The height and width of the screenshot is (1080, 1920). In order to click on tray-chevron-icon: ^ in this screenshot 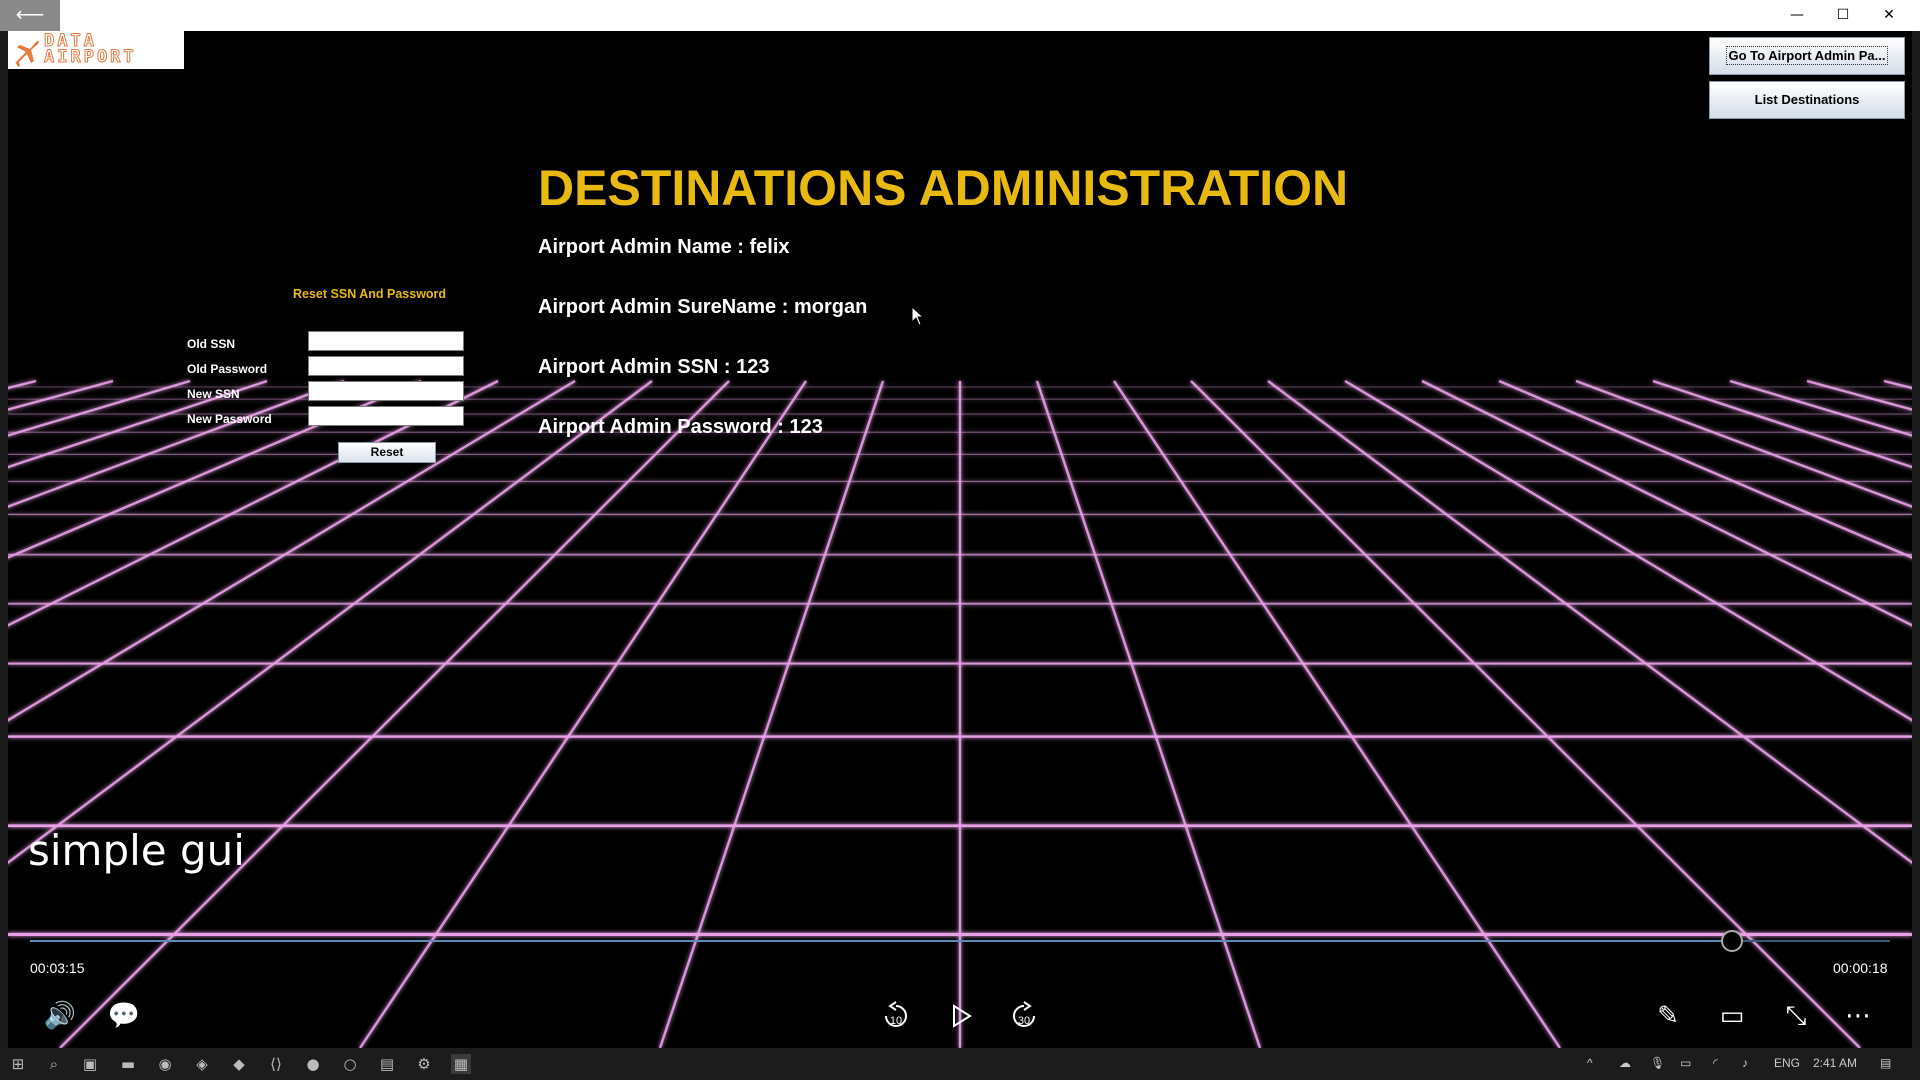, I will do `click(1590, 1063)`.